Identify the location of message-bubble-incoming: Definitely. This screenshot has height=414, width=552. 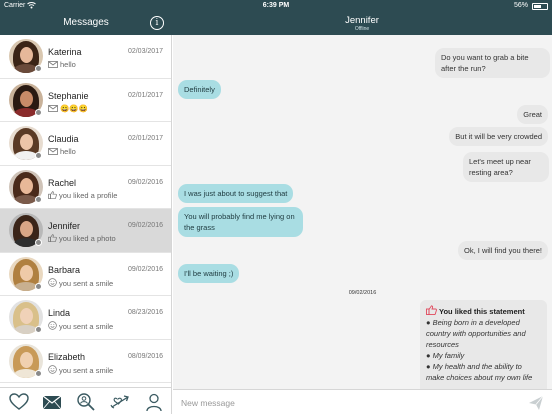
(199, 89).